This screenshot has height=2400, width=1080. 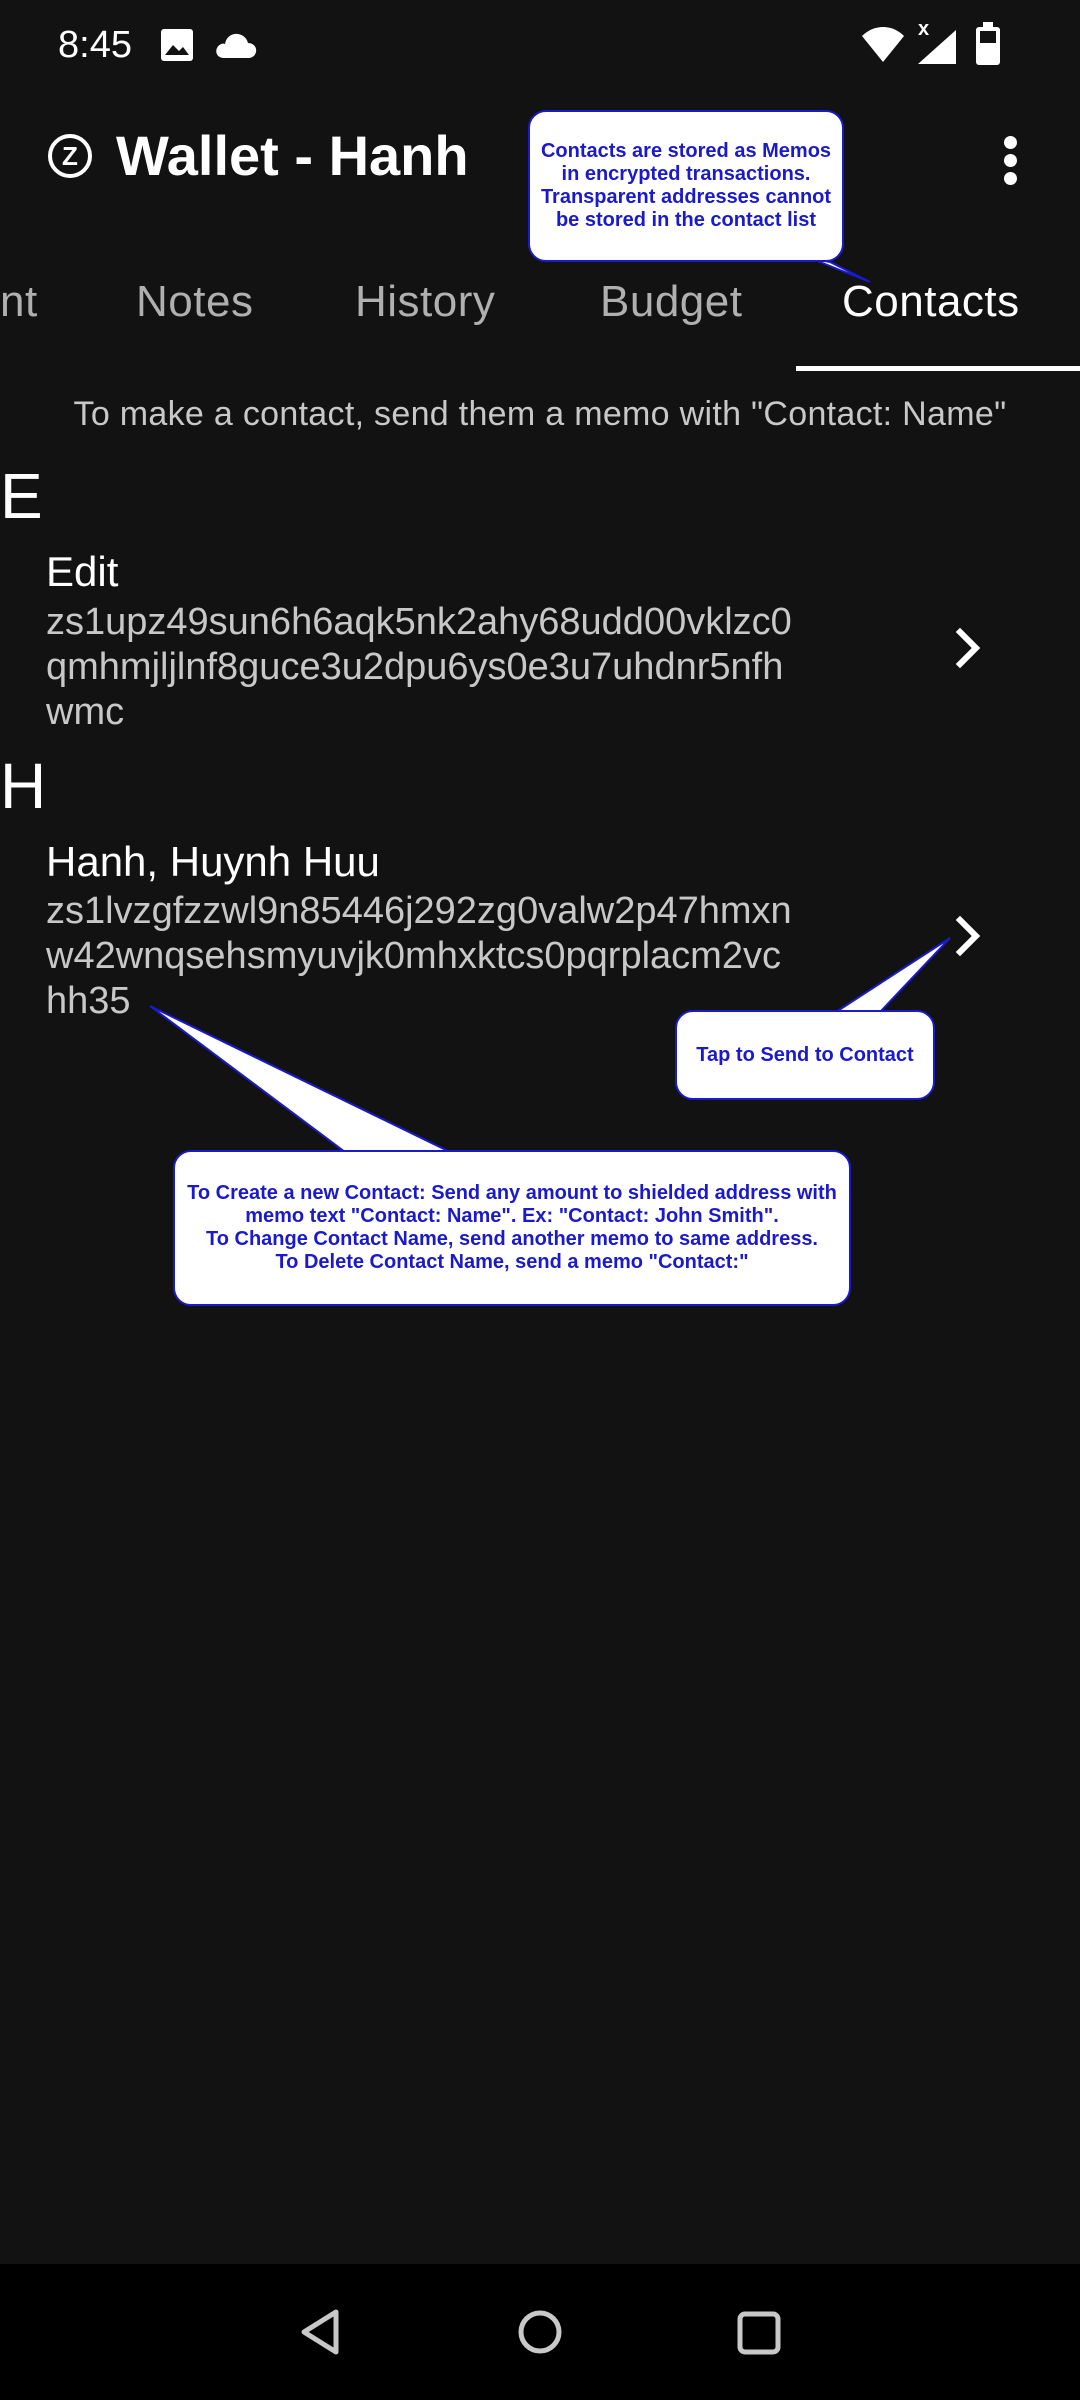 What do you see at coordinates (23, 786) in the screenshot?
I see `section-header-h: H` at bounding box center [23, 786].